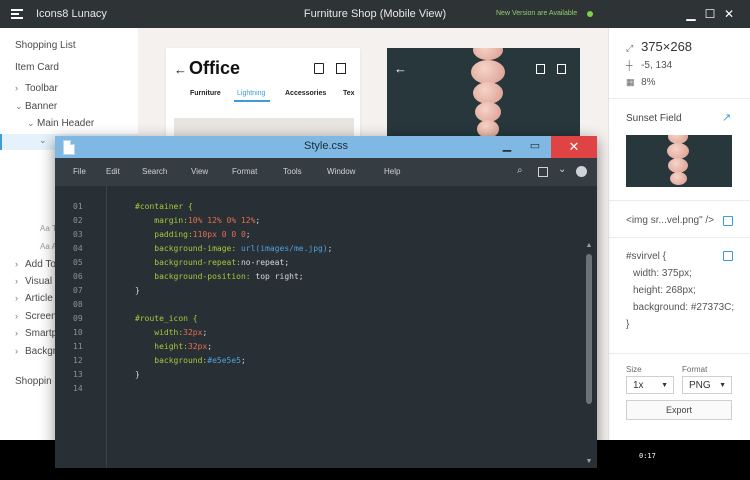  I want to click on layer-shopping-list: Shopping List, so click(45, 45).